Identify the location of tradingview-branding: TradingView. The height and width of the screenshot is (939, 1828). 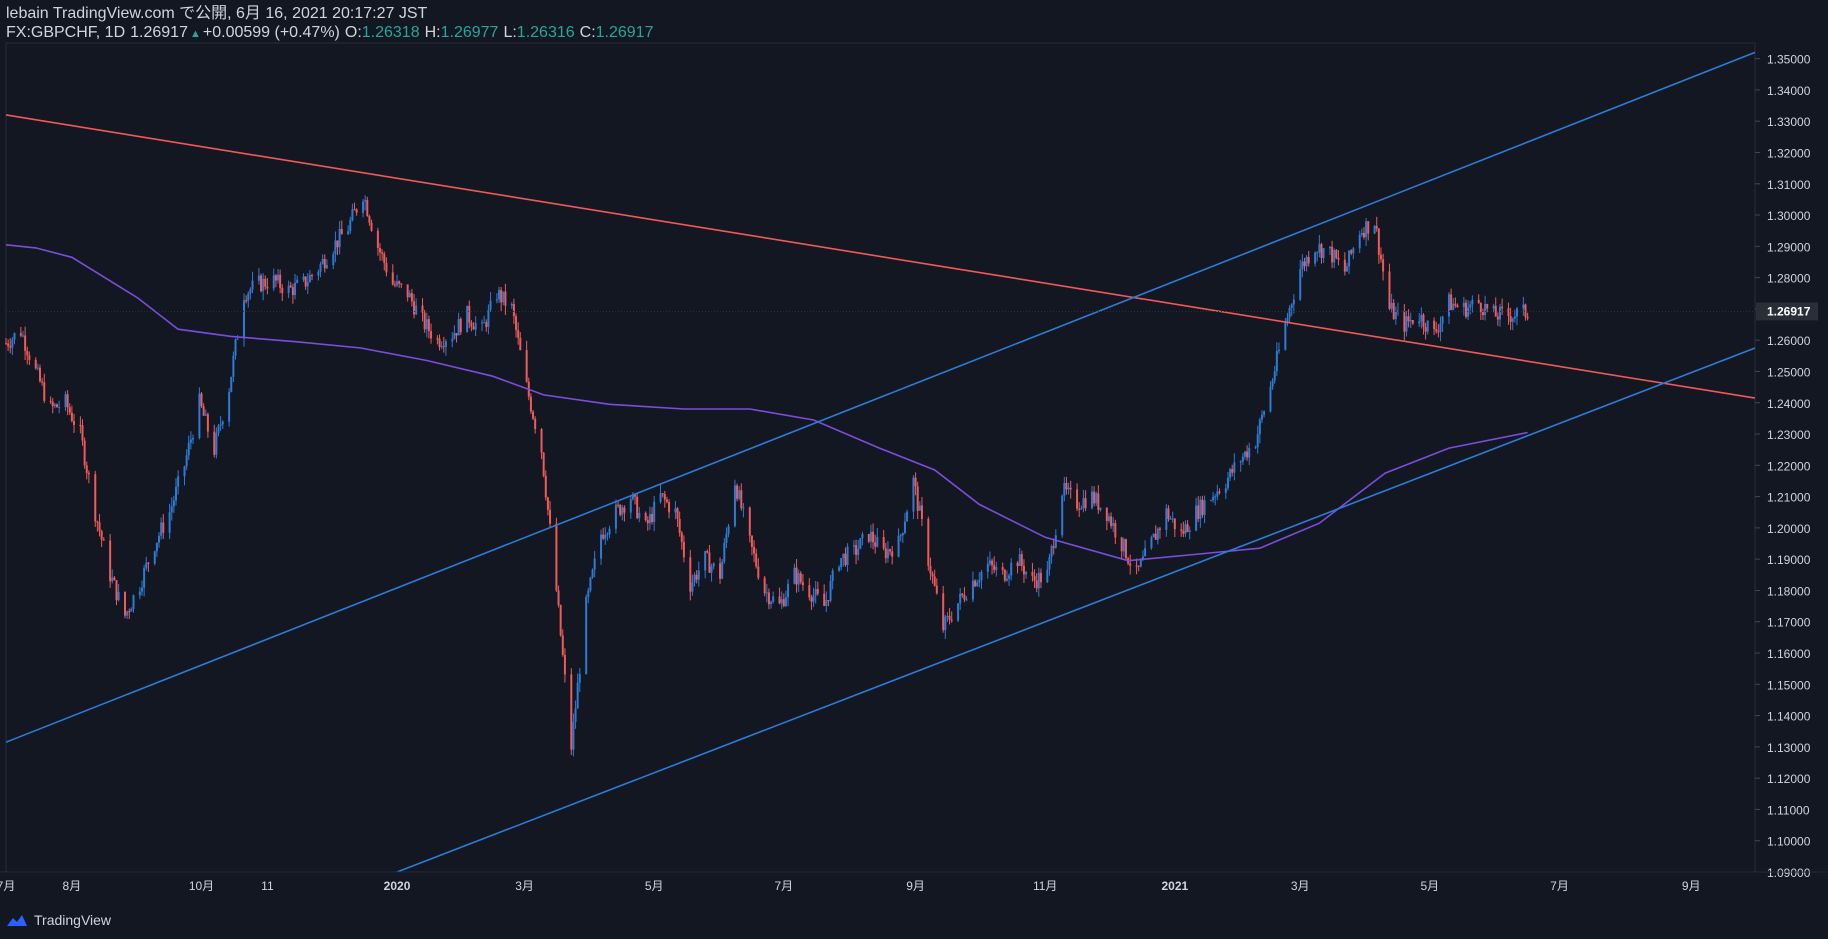
(58, 920).